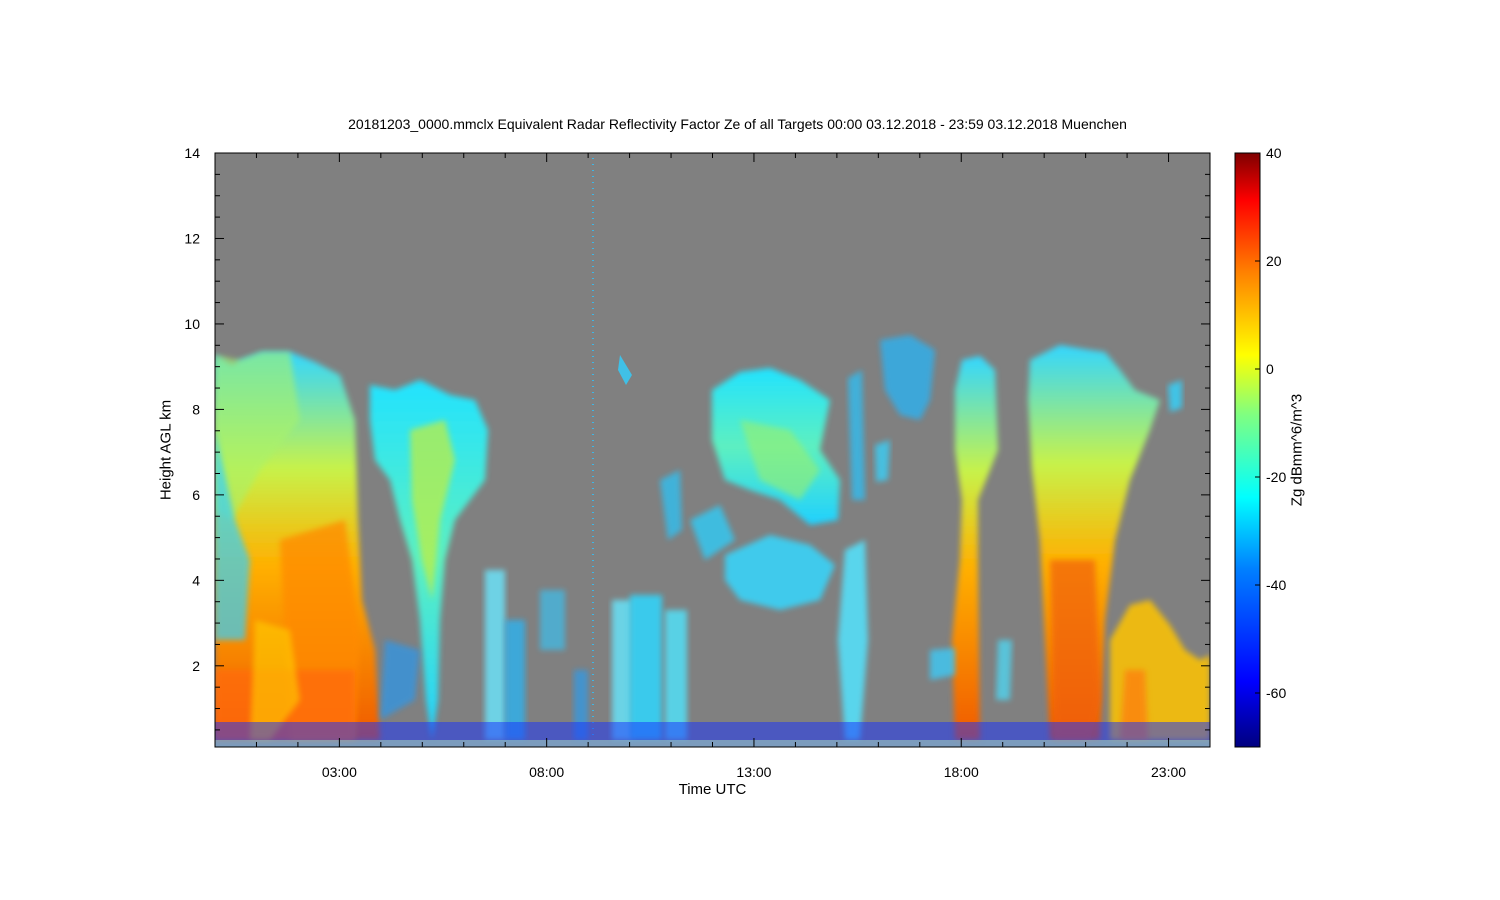 Image resolution: width=1500 pixels, height=900 pixels. What do you see at coordinates (495, 655) in the screenshot?
I see `low-cells` at bounding box center [495, 655].